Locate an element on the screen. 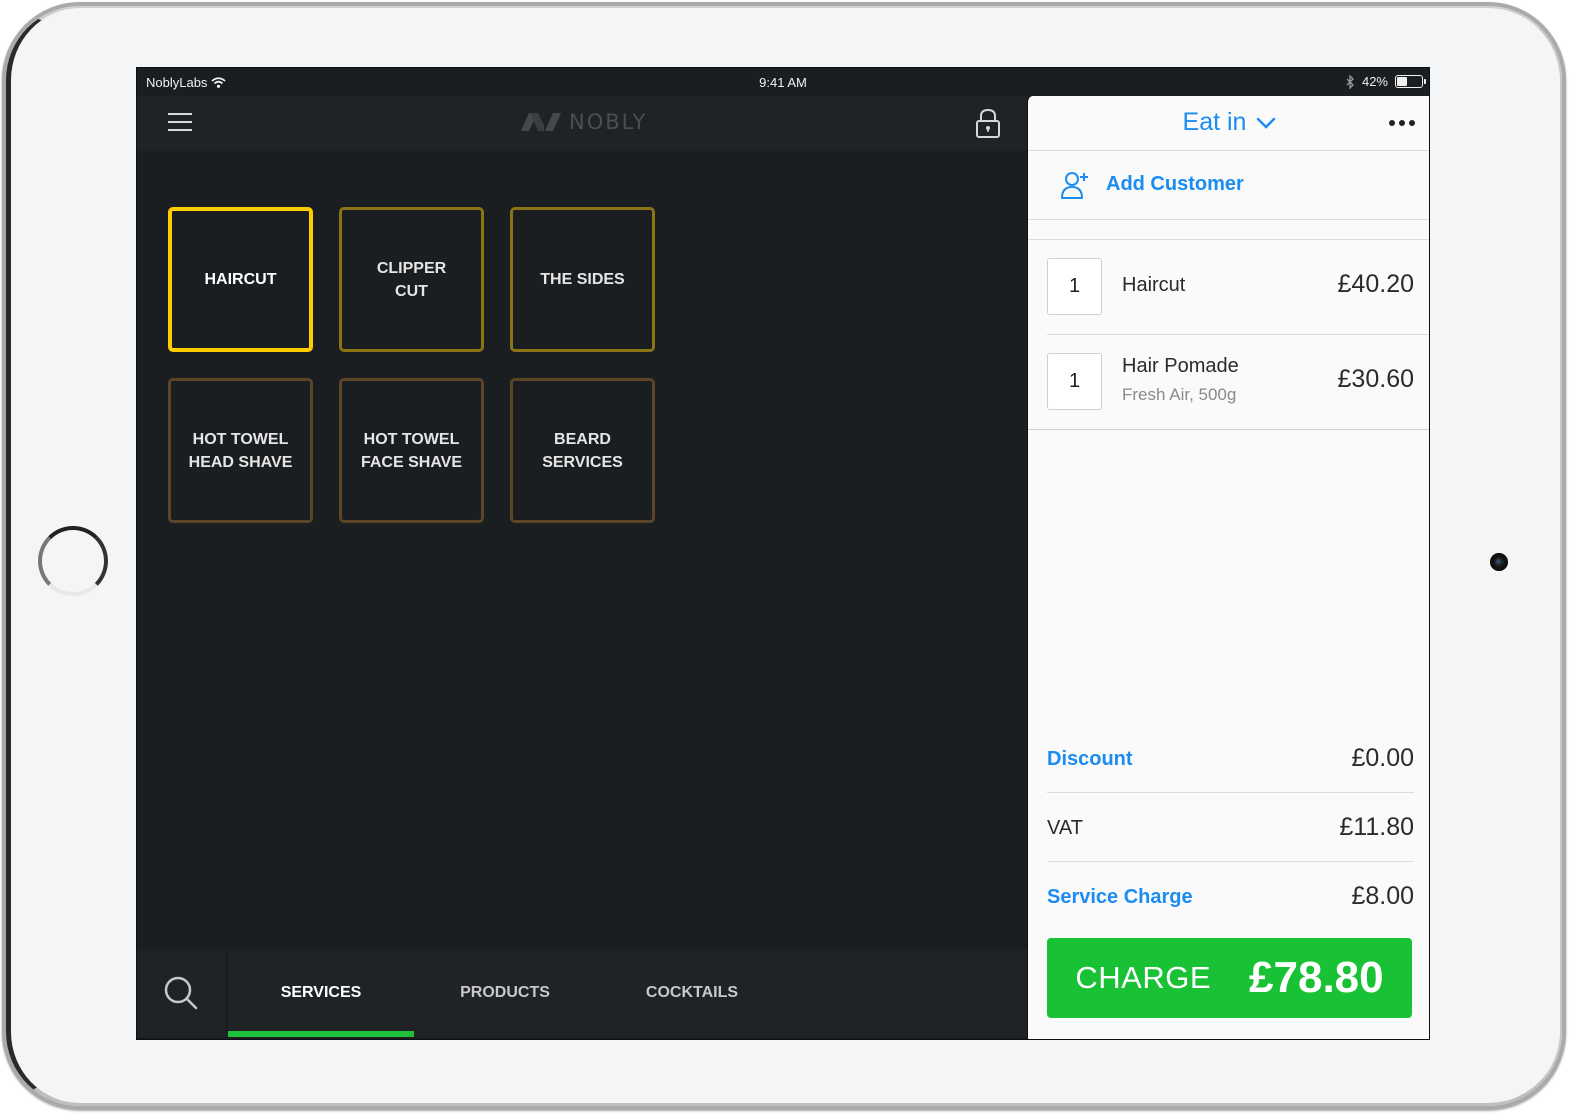  tile-hot-towel-head-shave: HOT TOWEL HEAD SHAVE is located at coordinates (240, 450).